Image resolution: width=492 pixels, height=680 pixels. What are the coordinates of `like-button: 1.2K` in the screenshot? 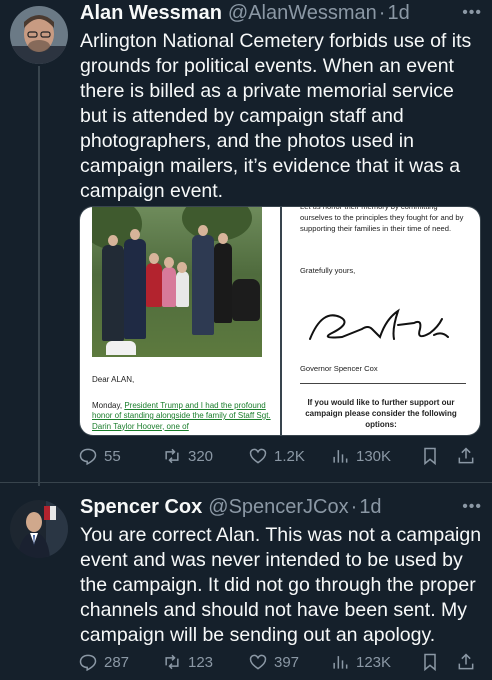 It's located at (276, 456).